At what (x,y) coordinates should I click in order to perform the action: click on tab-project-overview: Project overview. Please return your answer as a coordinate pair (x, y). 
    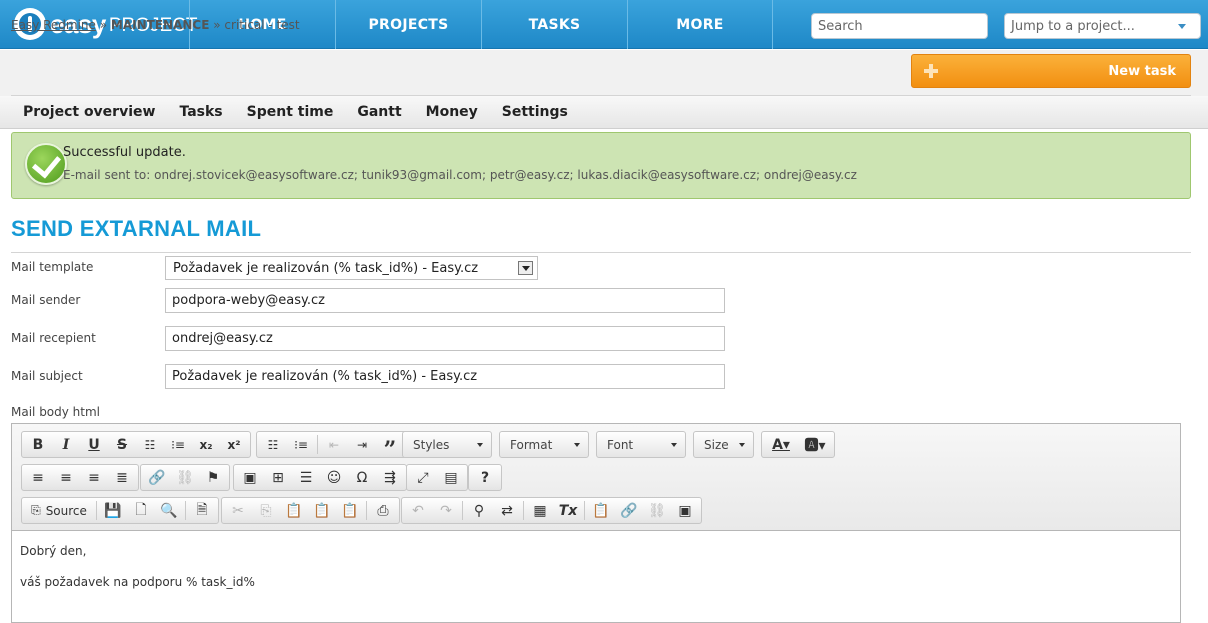
    Looking at the image, I should click on (89, 112).